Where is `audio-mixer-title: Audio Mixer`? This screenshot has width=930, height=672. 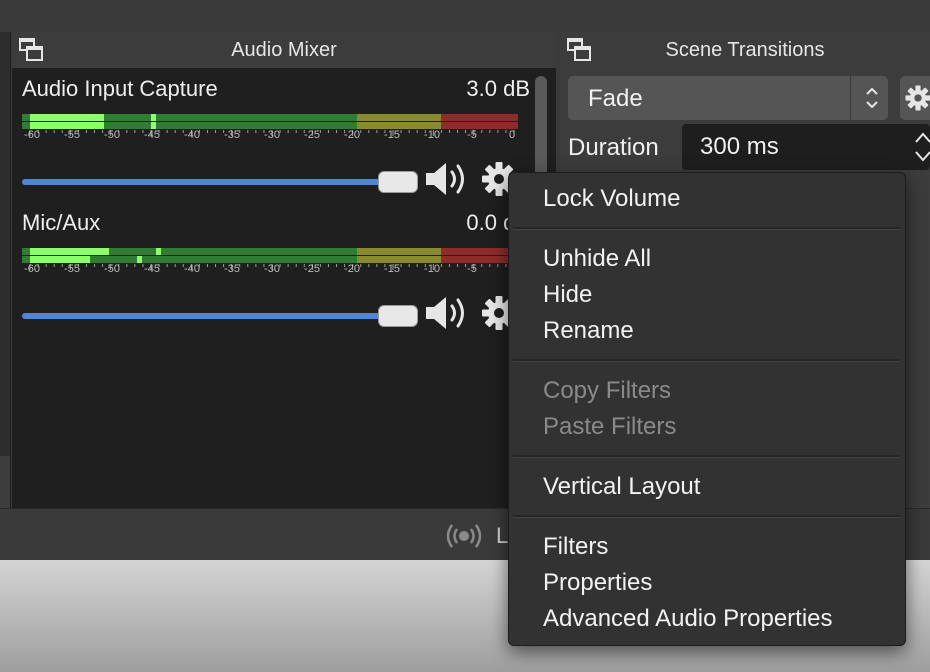
audio-mixer-title: Audio Mixer is located at coordinates (284, 50).